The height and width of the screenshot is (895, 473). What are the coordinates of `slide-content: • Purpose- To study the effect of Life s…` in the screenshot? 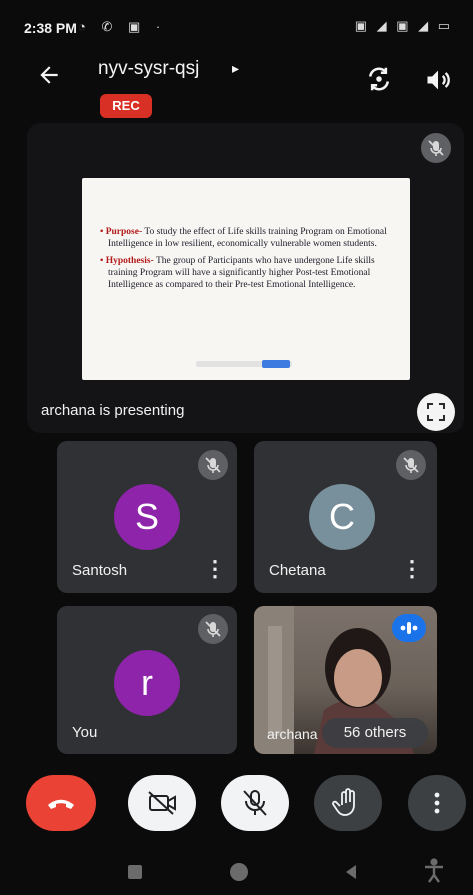 It's located at (248, 261).